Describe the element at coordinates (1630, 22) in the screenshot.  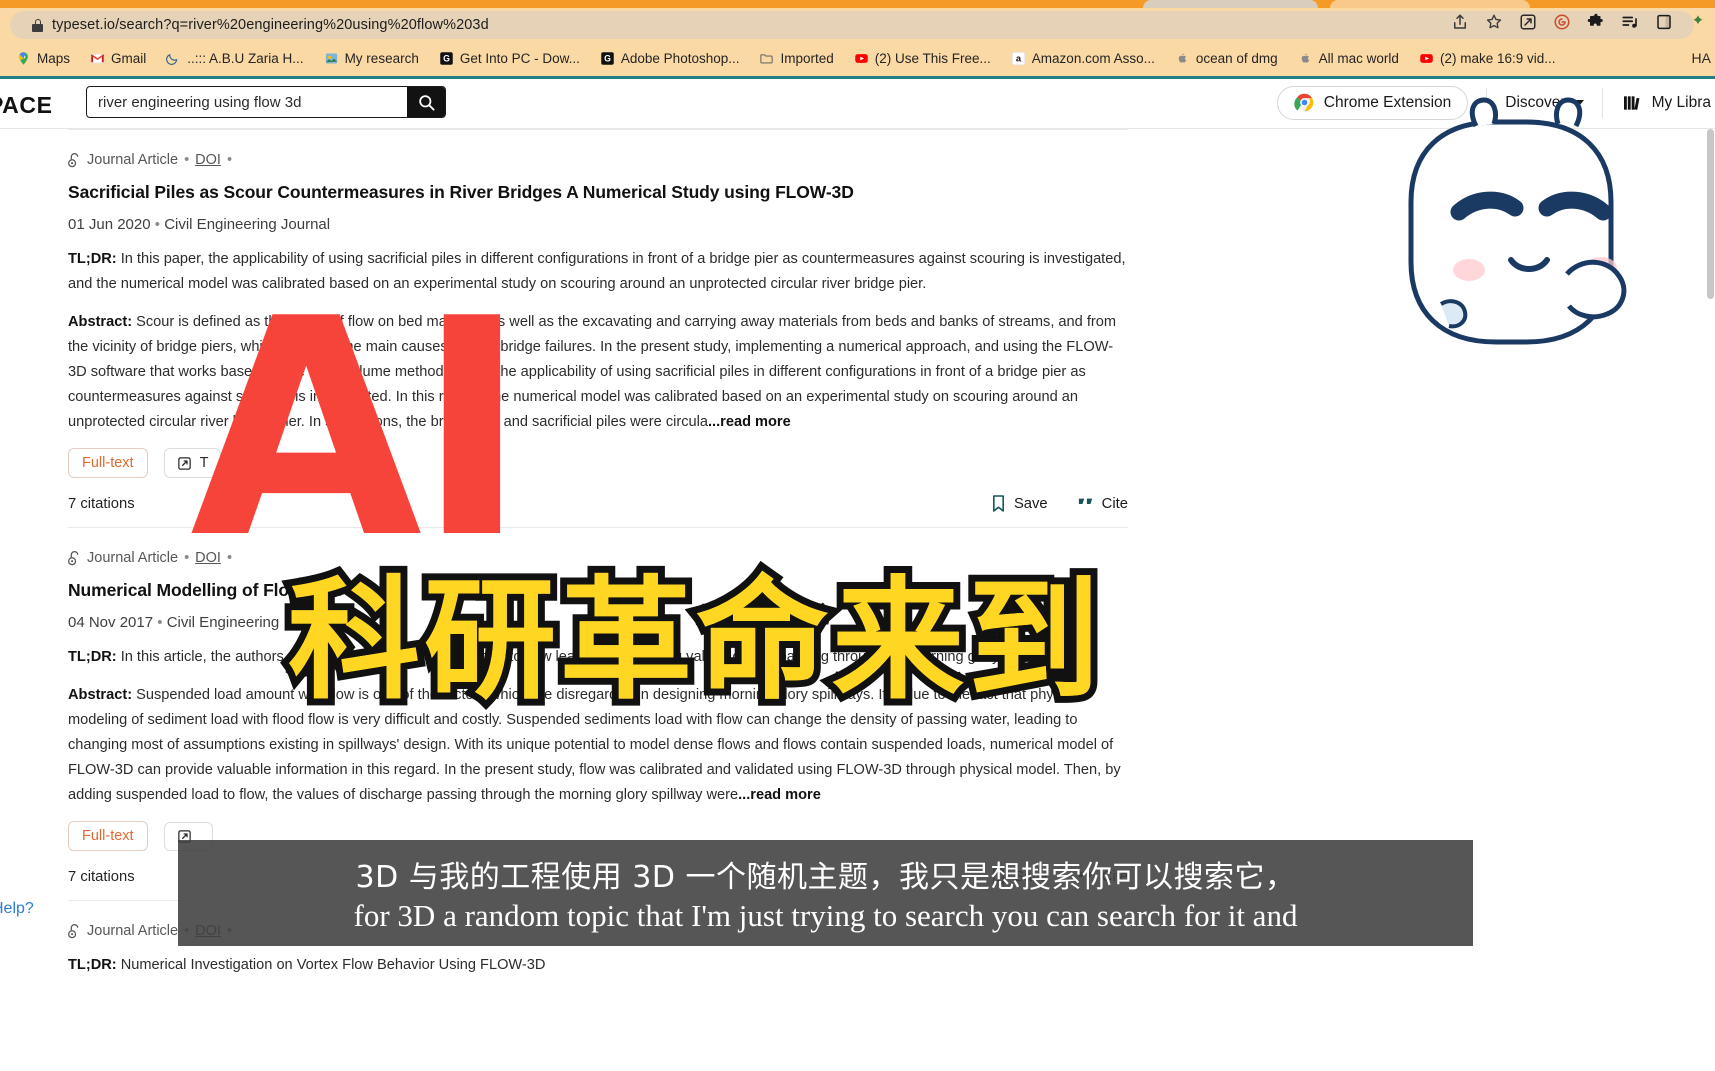
I see `playlist-icon` at that location.